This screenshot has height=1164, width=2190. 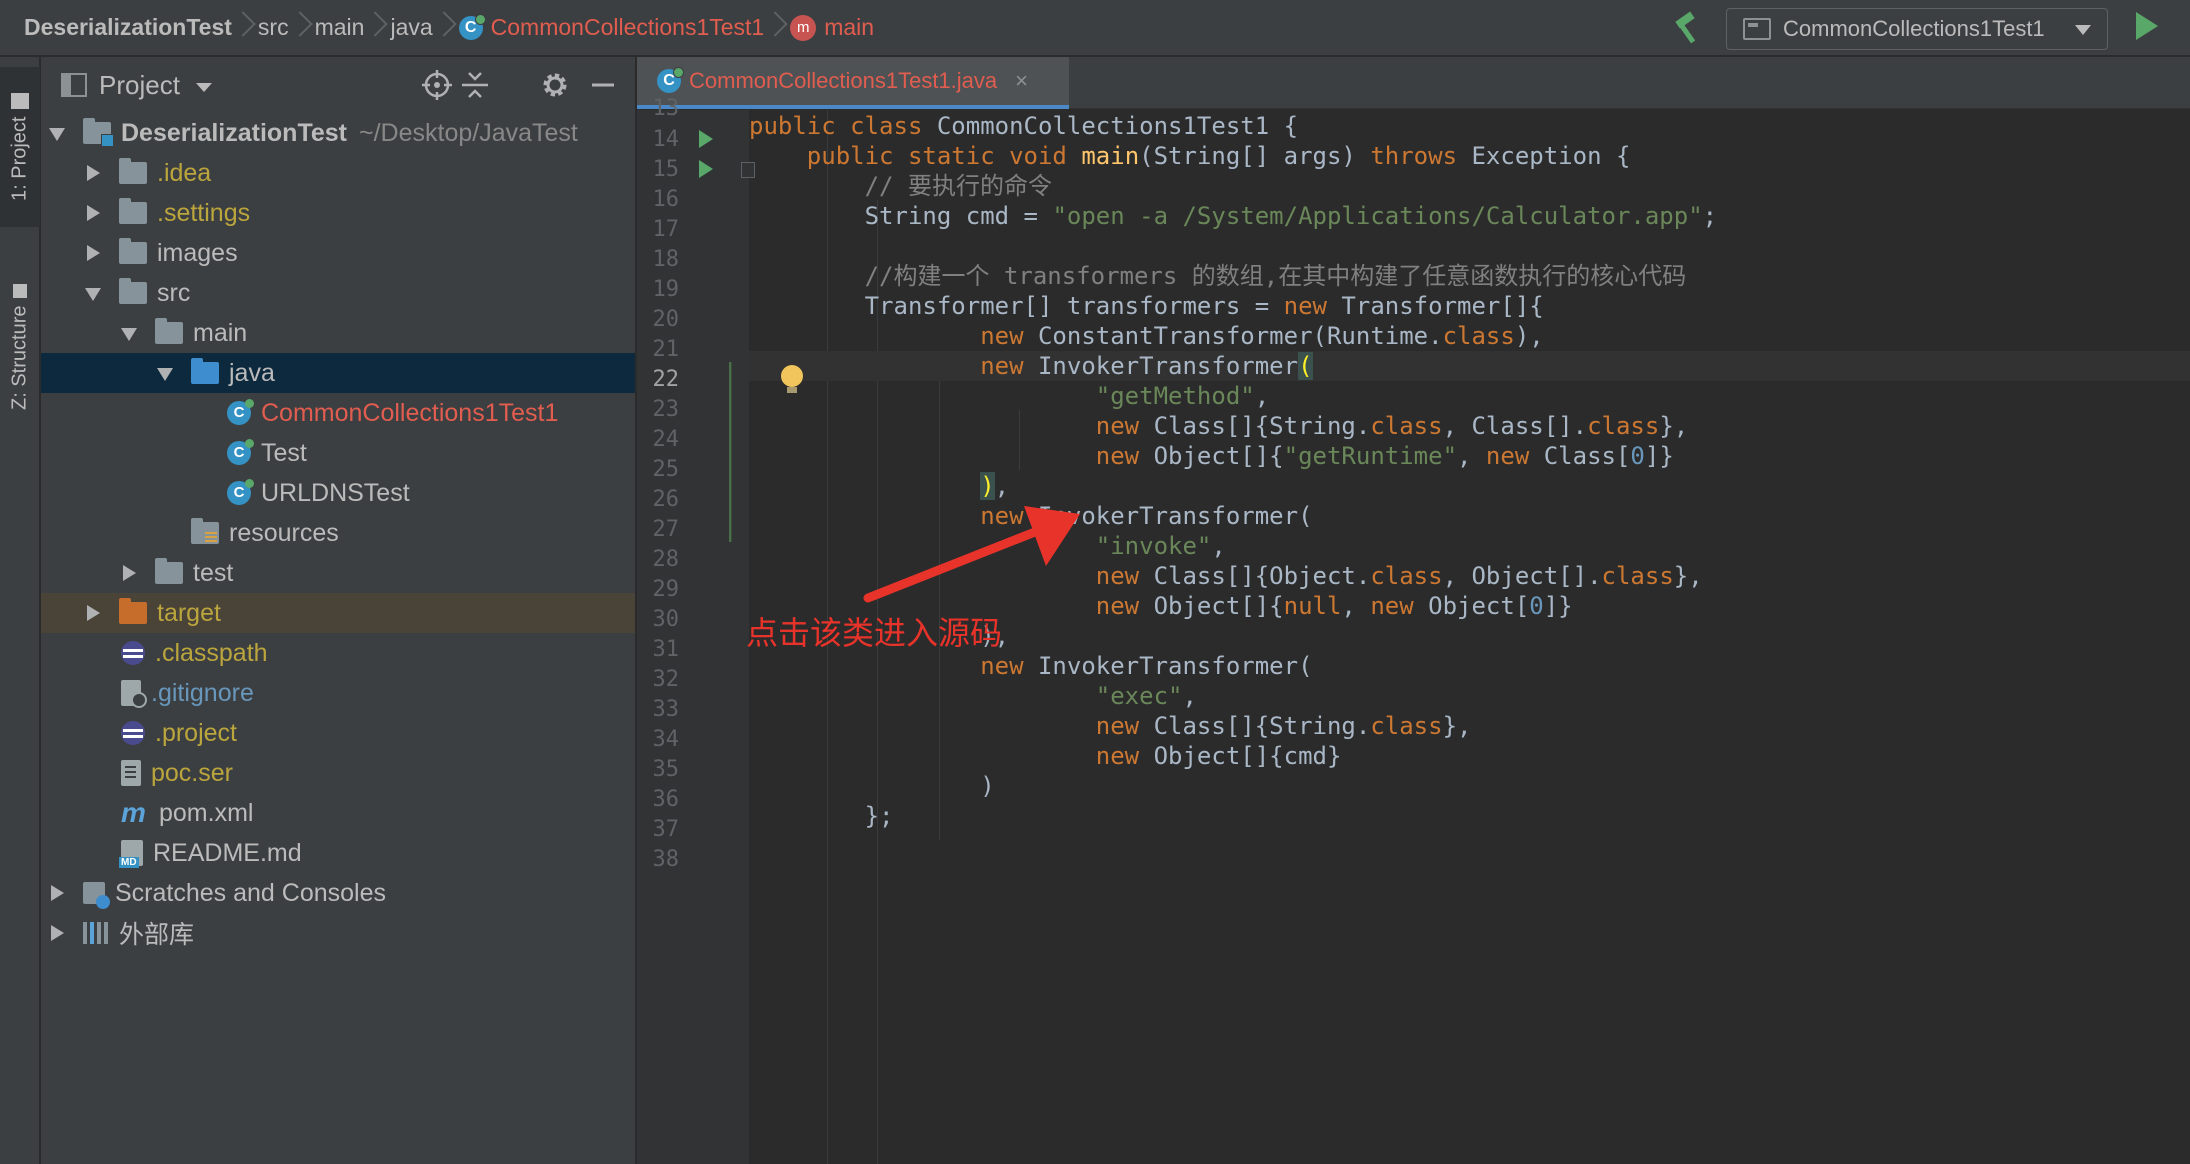 What do you see at coordinates (338, 573) in the screenshot?
I see `tree-item-test-folder: test` at bounding box center [338, 573].